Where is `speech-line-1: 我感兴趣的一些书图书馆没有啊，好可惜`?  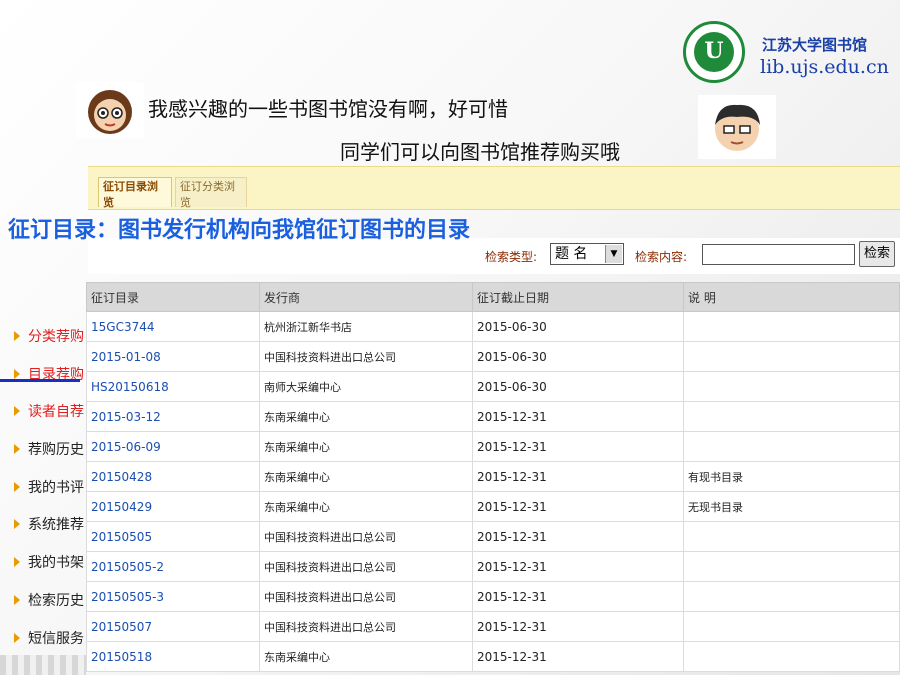
speech-line-1: 我感兴趣的一些书图书馆没有啊，好可惜 is located at coordinates (328, 109).